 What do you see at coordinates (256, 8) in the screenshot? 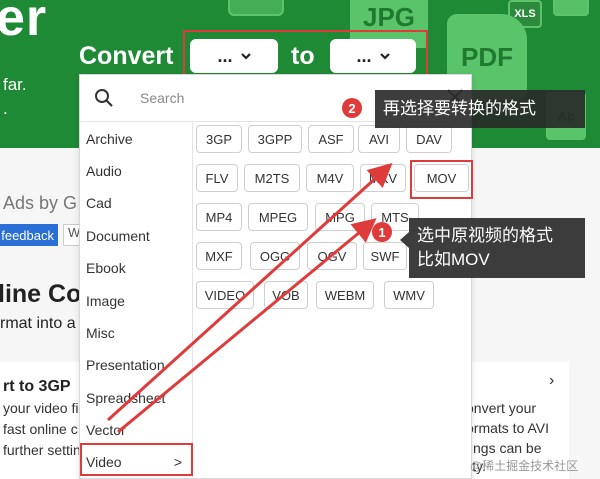
I see `file-icon` at bounding box center [256, 8].